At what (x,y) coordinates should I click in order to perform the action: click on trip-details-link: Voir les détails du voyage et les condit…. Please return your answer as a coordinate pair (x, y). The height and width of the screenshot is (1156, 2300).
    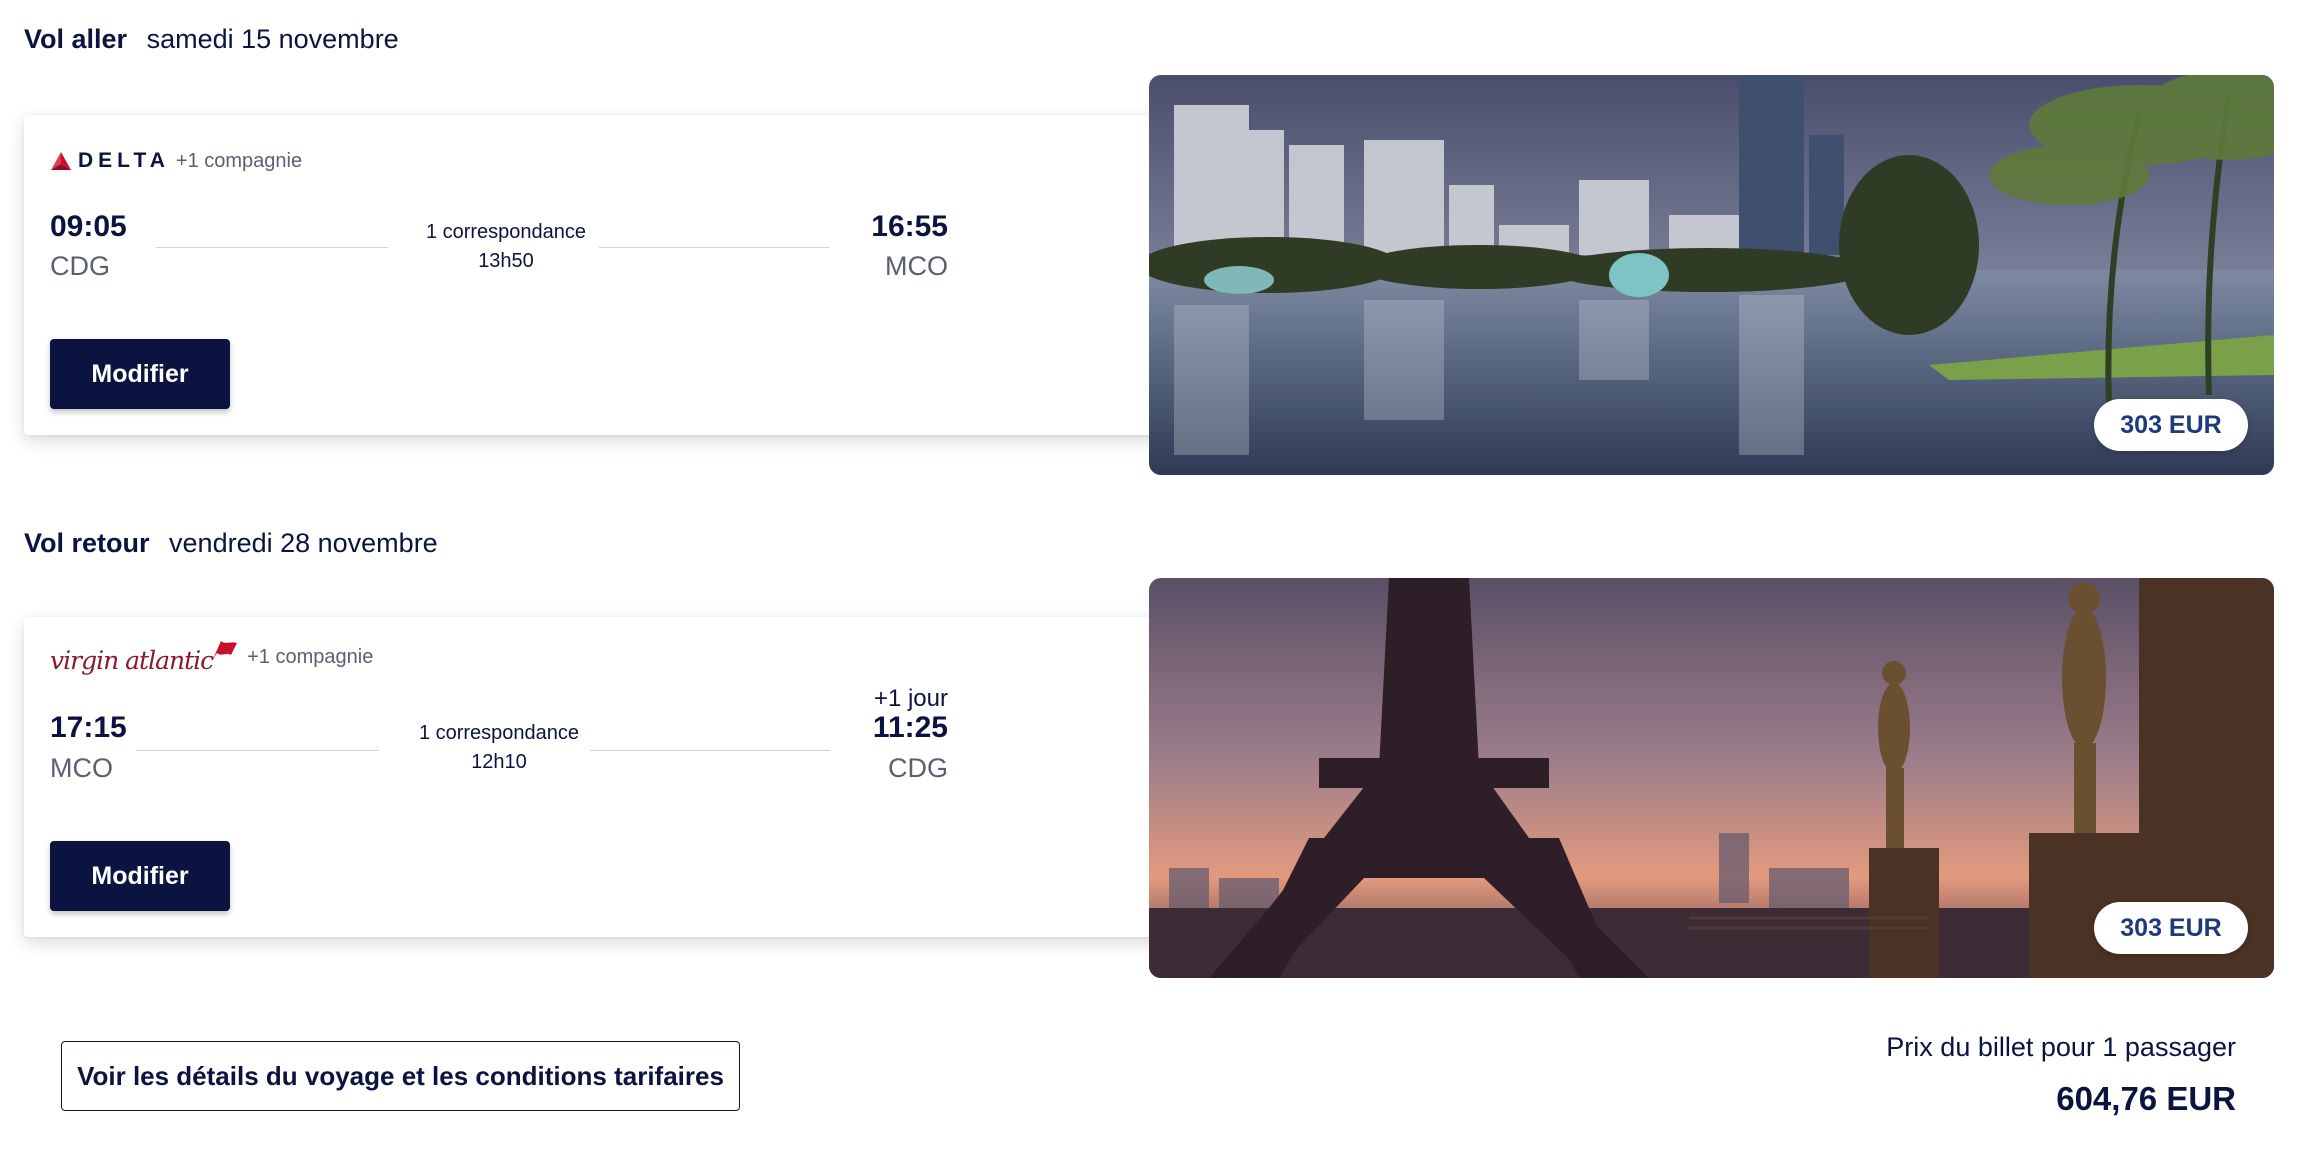
    Looking at the image, I should click on (400, 1076).